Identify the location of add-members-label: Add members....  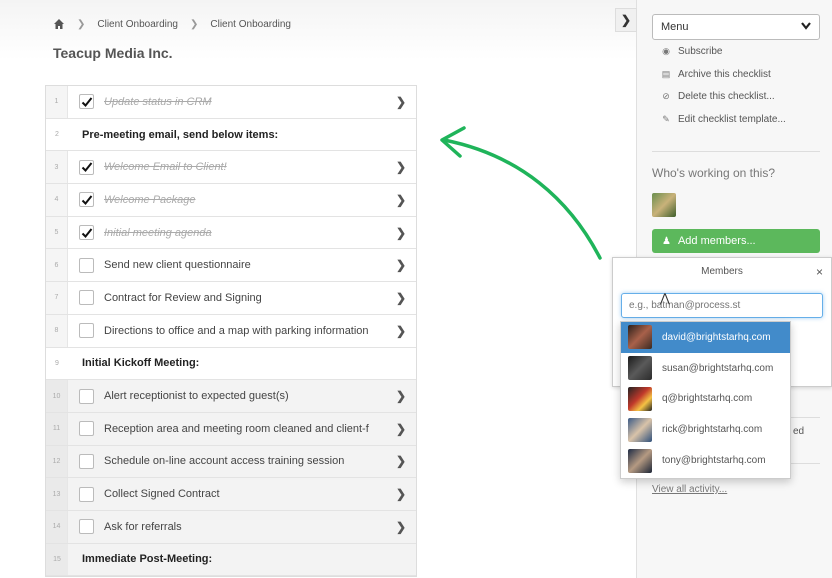
(716, 241).